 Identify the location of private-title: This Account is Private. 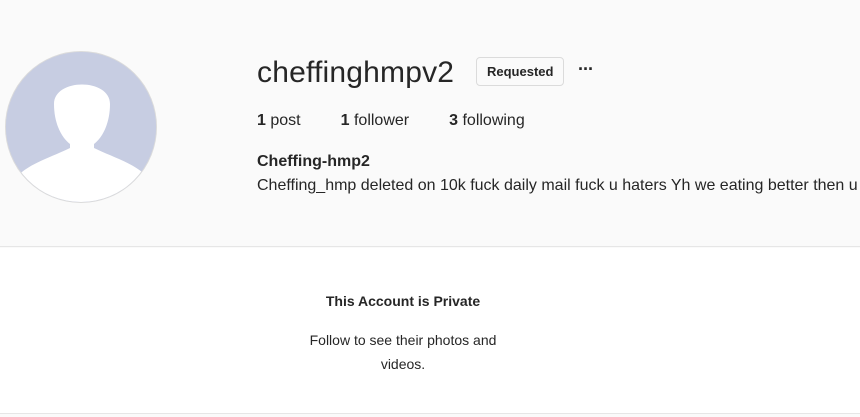
(403, 301).